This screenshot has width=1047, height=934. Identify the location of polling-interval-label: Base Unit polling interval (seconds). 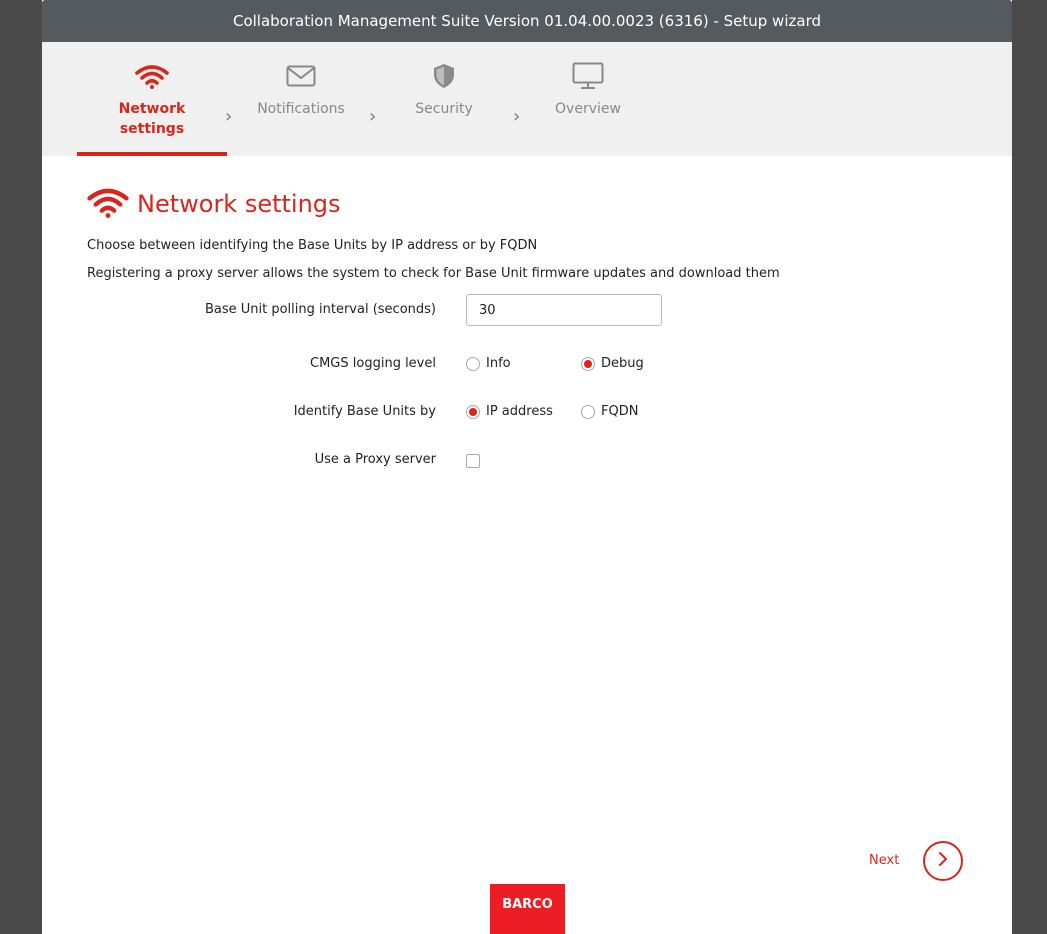
(320, 309).